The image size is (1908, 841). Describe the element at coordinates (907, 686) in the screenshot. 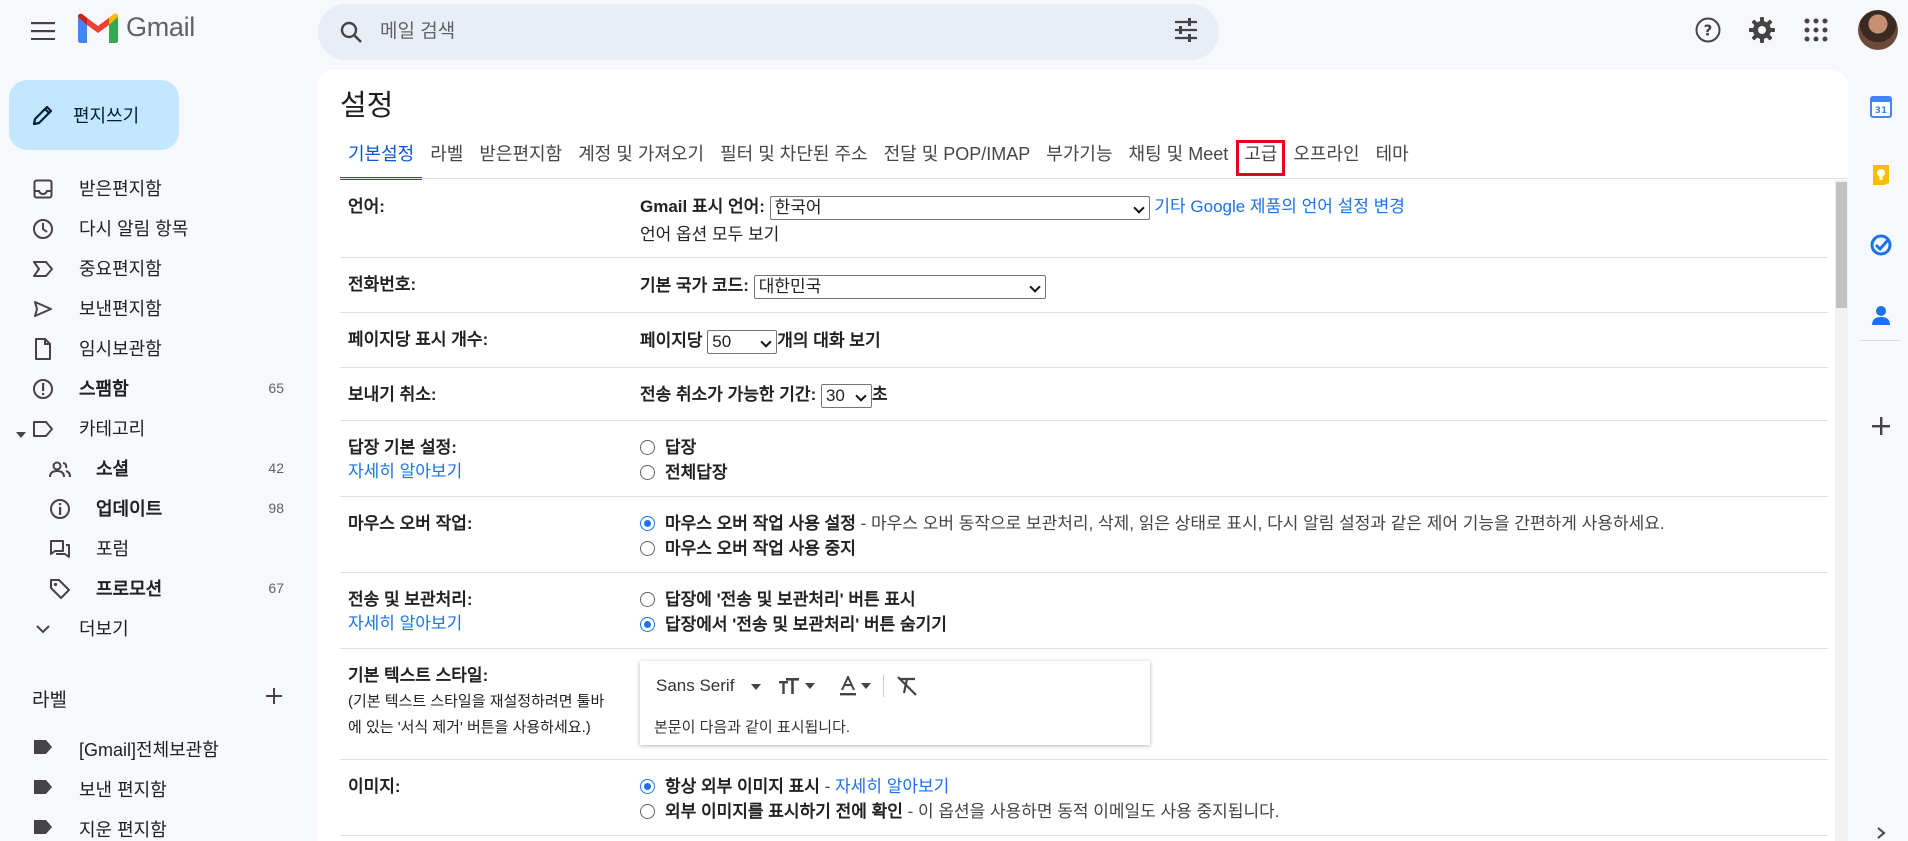

I see `remove-formatting-icon` at that location.